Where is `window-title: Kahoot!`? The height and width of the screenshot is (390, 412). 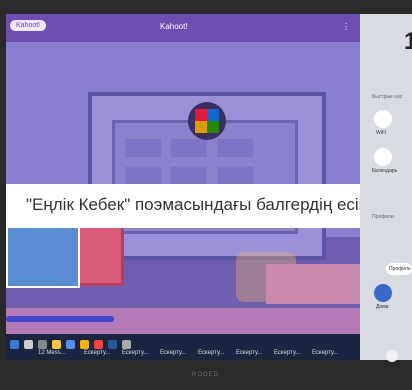 window-title: Kahoot! is located at coordinates (174, 26).